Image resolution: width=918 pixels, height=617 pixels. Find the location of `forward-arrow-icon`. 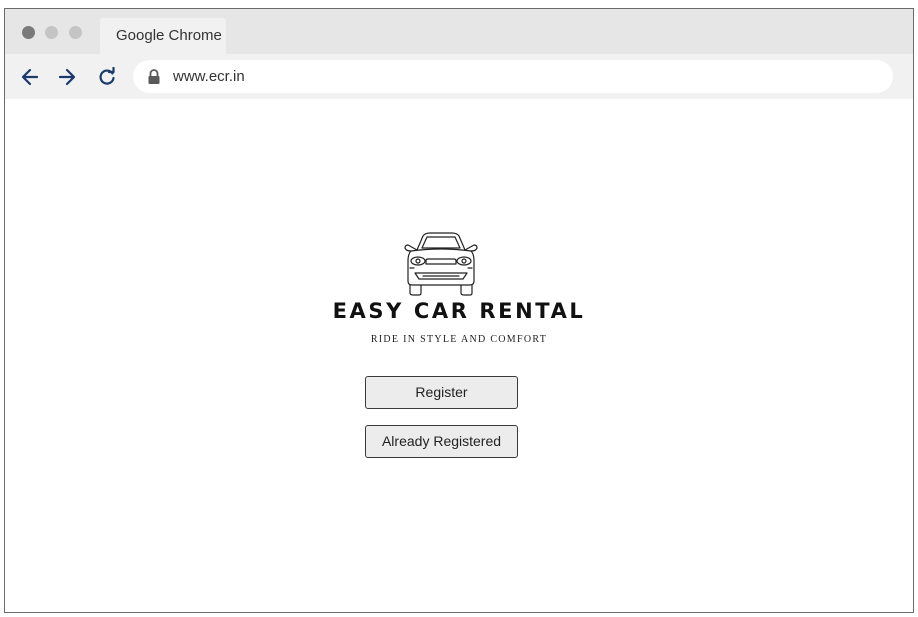

forward-arrow-icon is located at coordinates (67, 77).